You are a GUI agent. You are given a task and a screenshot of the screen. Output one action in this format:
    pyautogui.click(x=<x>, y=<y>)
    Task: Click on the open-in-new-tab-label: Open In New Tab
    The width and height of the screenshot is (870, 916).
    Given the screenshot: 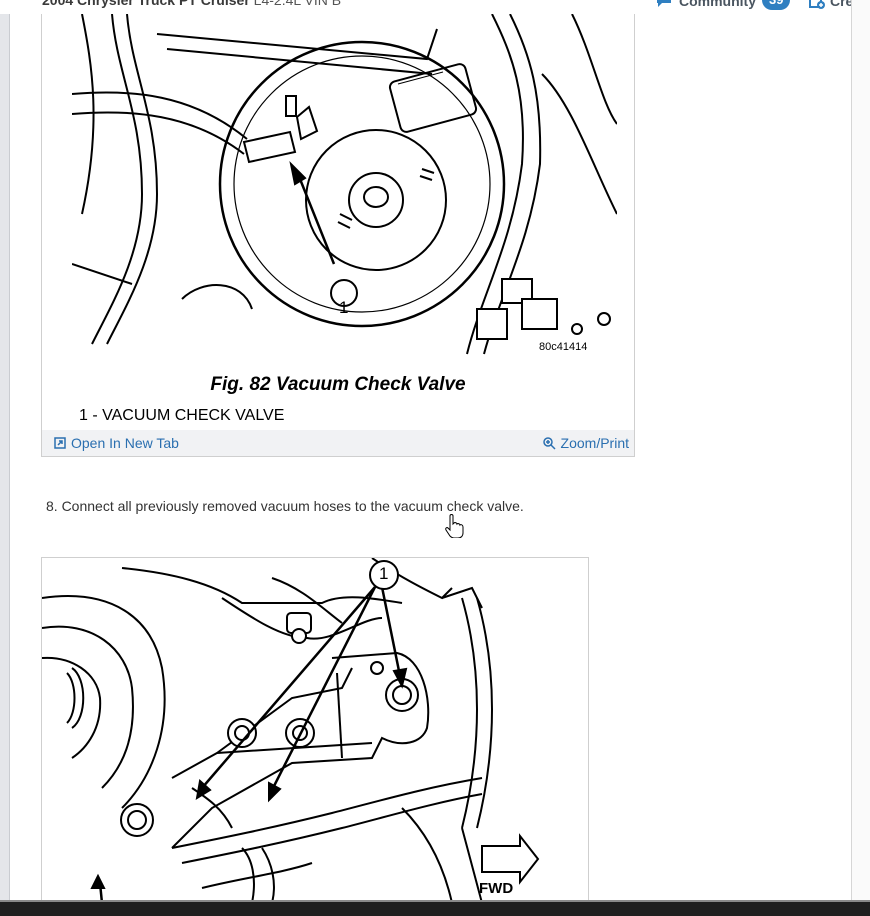 What is the action you would take?
    pyautogui.click(x=125, y=443)
    